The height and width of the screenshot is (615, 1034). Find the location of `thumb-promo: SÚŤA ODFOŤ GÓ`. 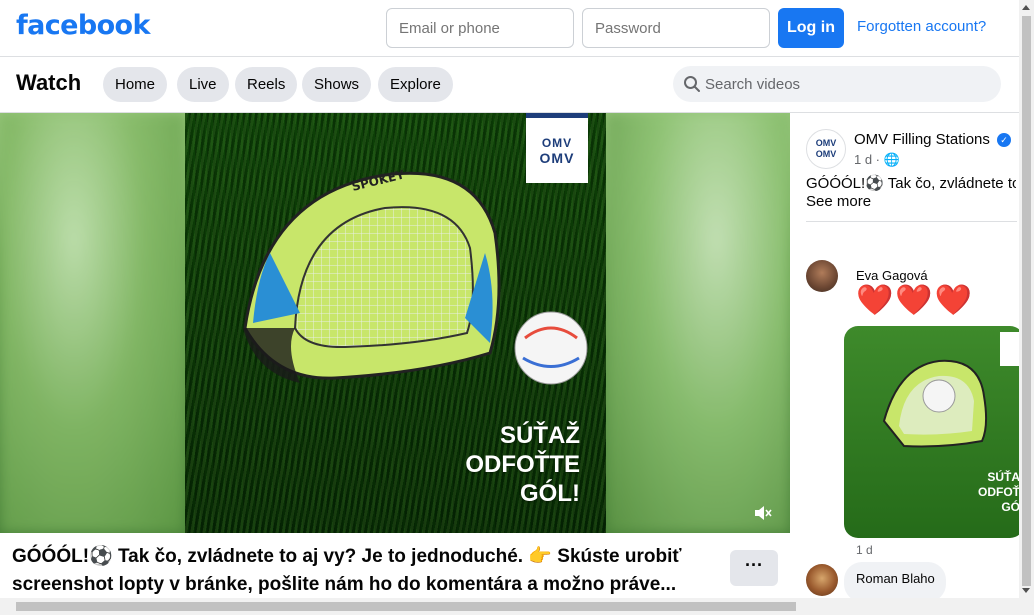

thumb-promo: SÚŤA ODFOŤ GÓ is located at coordinates (998, 492).